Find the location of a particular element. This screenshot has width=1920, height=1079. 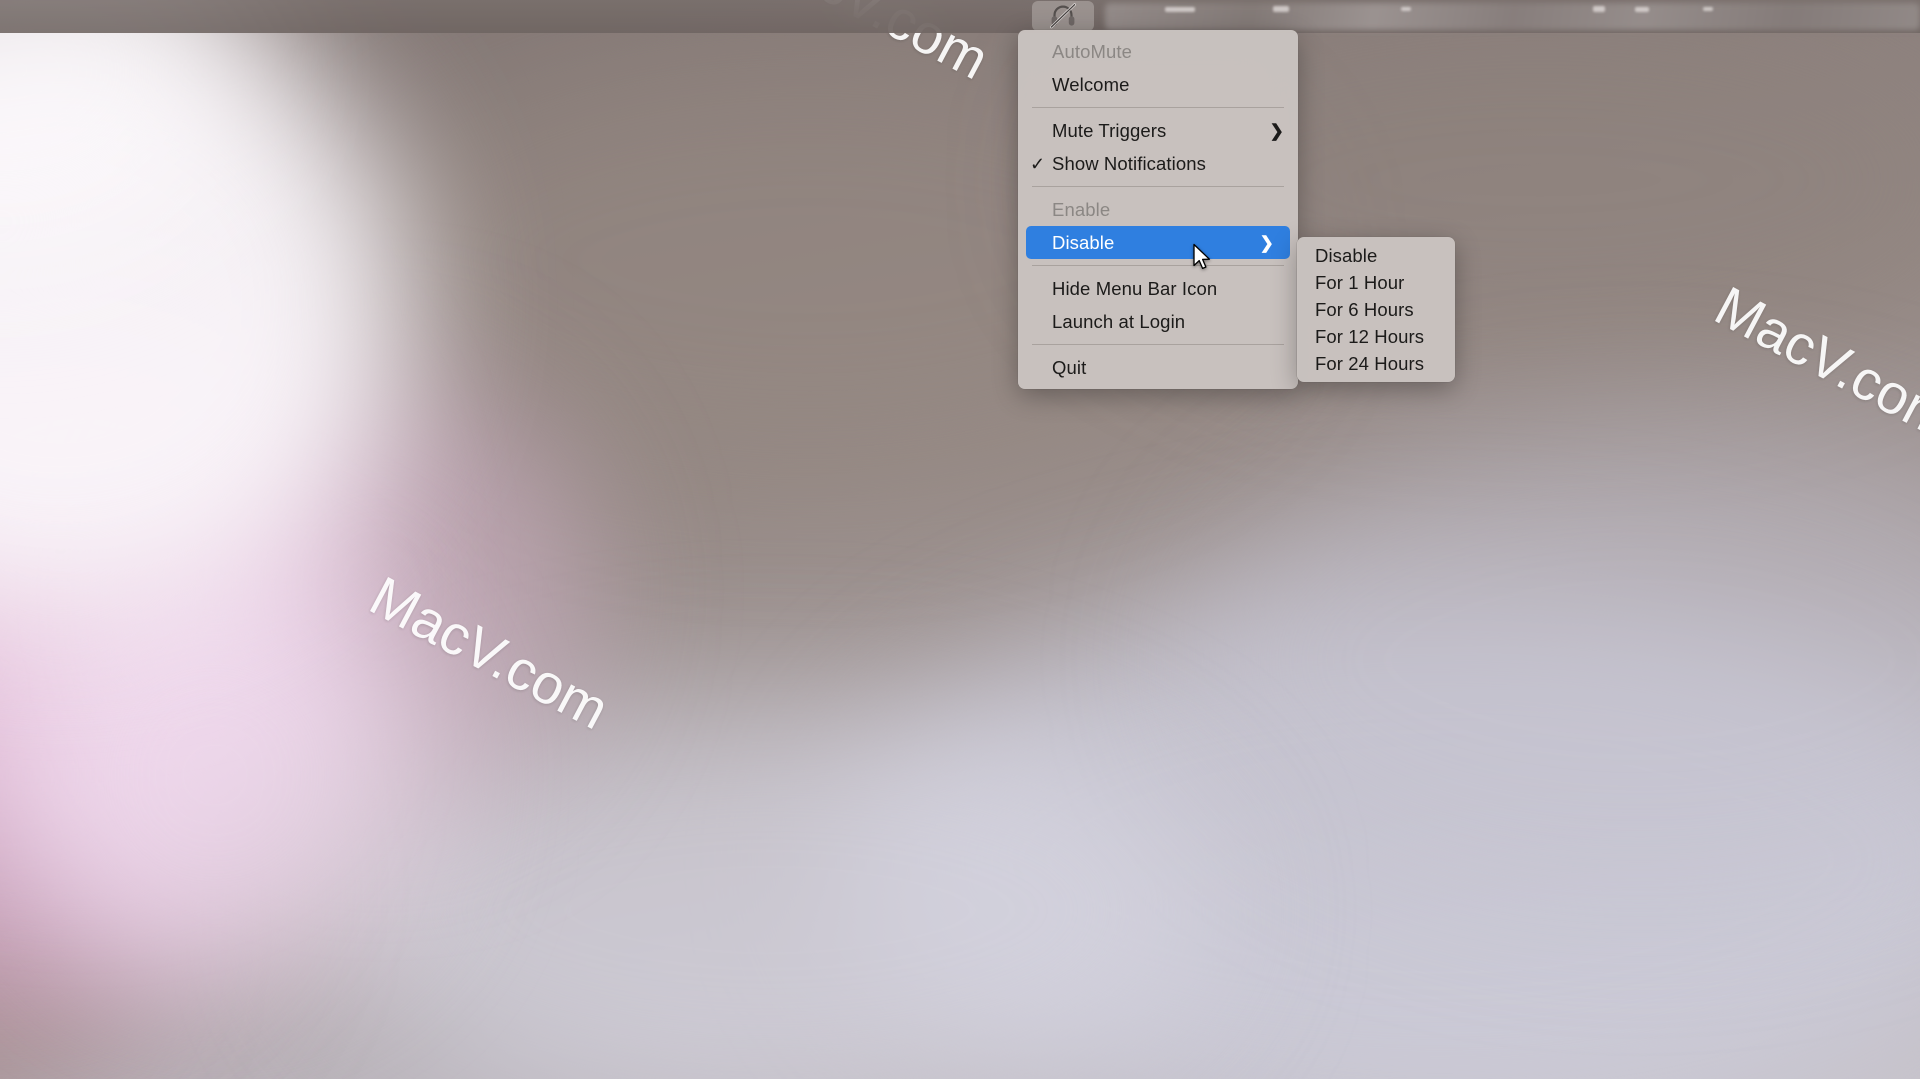

menu-item-label: Hide Menu Bar Icon is located at coordinates (1135, 288).